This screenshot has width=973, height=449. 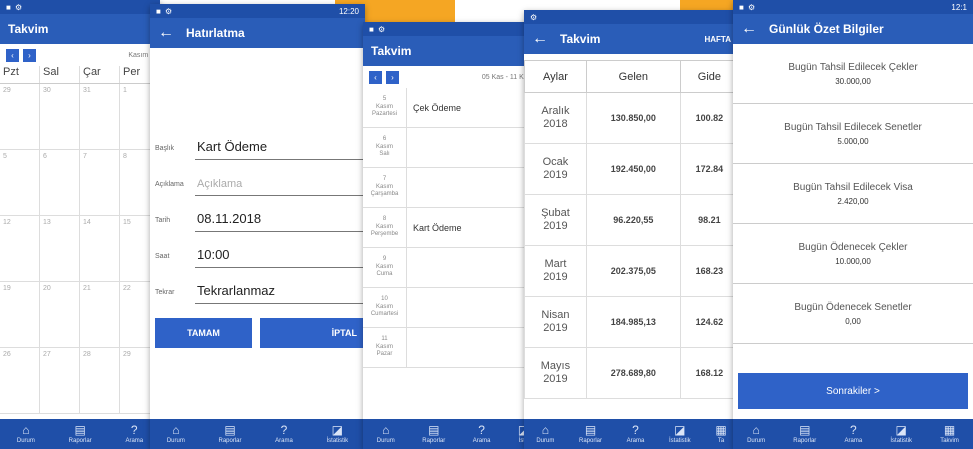 I want to click on day-cell: 21, so click(x=100, y=314).